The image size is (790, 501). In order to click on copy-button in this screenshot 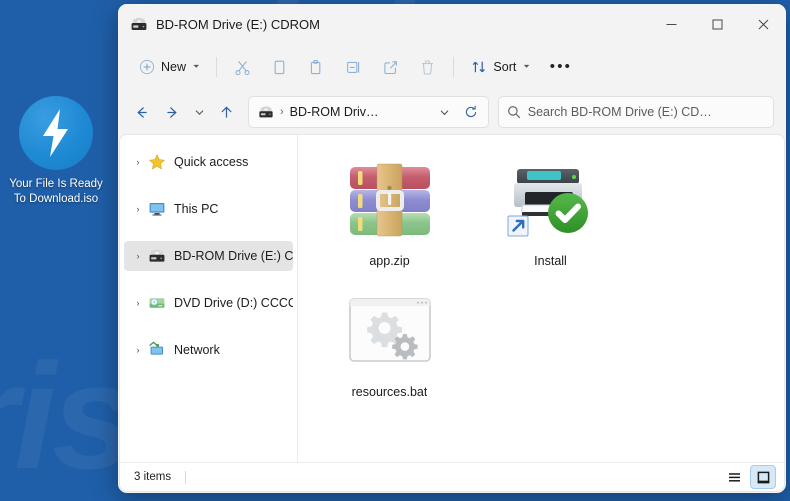, I will do `click(279, 67)`.